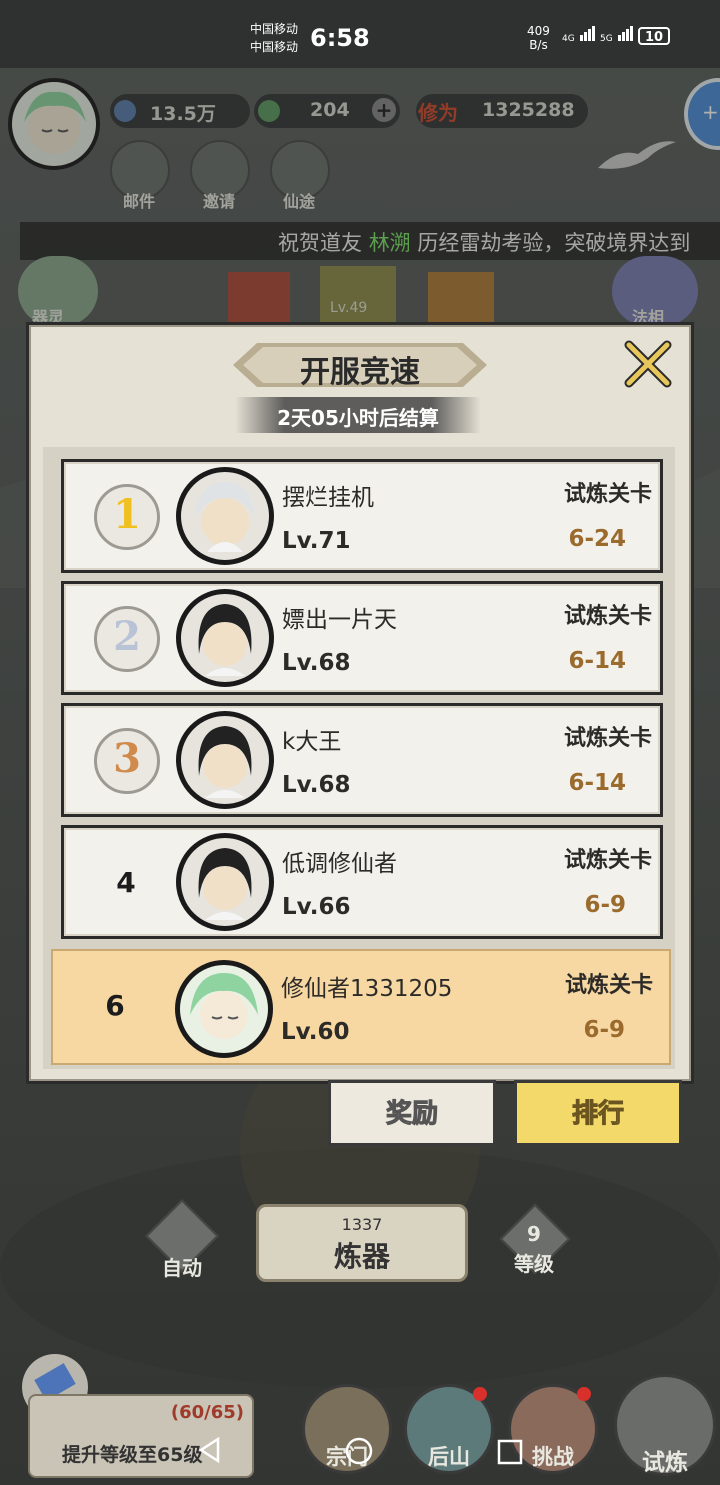 The image size is (720, 1485). What do you see at coordinates (608, 985) in the screenshot?
I see `my-stage-label: 试炼关卡` at bounding box center [608, 985].